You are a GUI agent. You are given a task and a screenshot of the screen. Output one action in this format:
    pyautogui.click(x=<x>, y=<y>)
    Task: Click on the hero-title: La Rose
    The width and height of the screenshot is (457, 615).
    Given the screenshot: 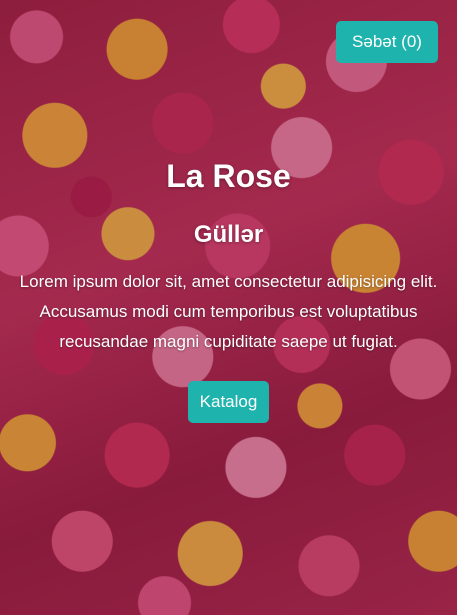 What is the action you would take?
    pyautogui.click(x=228, y=176)
    